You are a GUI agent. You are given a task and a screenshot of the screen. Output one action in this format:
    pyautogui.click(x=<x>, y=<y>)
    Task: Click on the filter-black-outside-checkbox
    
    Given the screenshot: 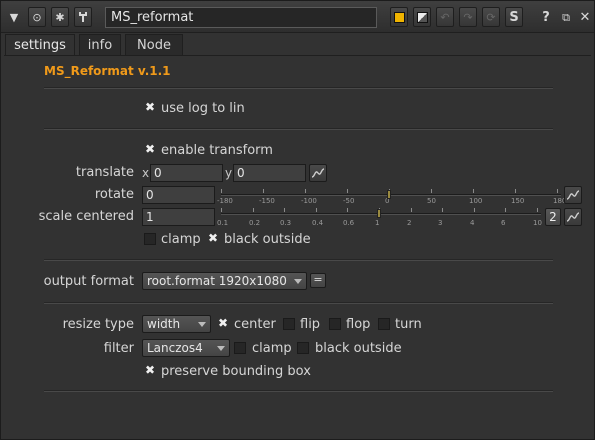 What is the action you would take?
    pyautogui.click(x=303, y=348)
    